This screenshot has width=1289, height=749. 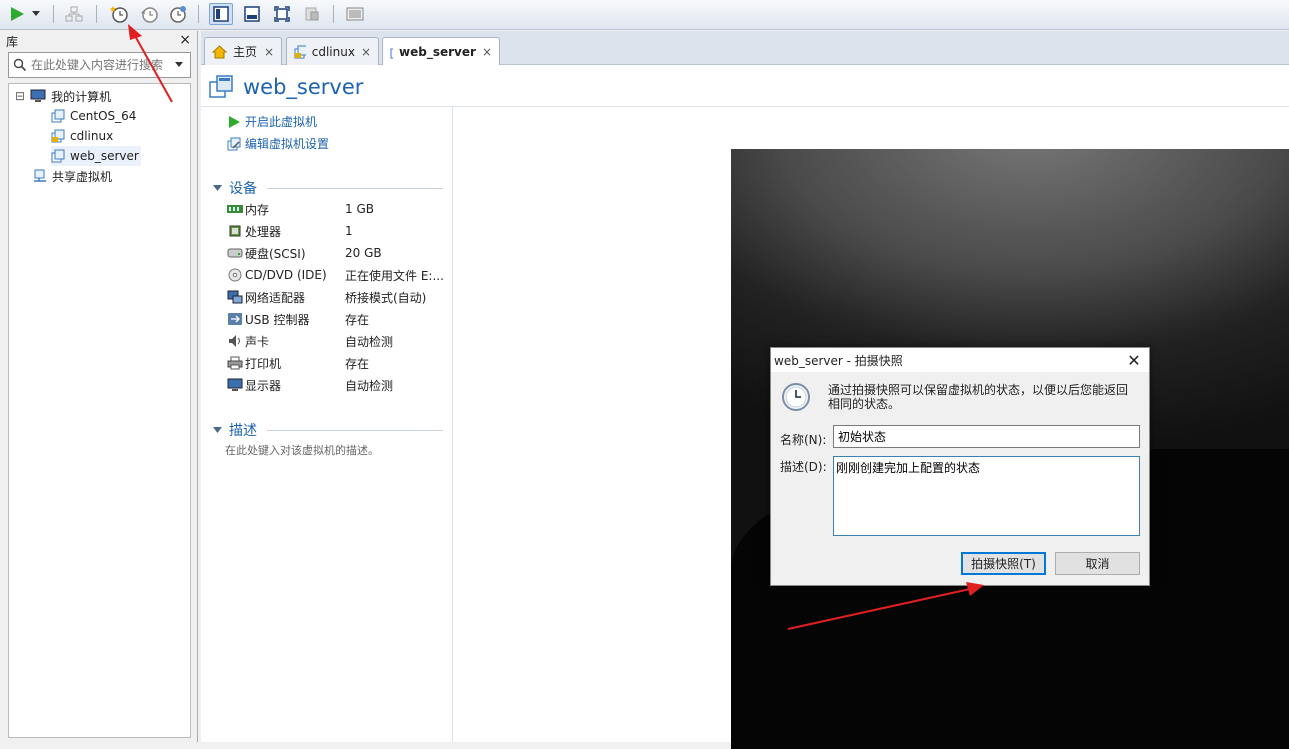 What do you see at coordinates (303, 87) in the screenshot?
I see `page-title: web_server` at bounding box center [303, 87].